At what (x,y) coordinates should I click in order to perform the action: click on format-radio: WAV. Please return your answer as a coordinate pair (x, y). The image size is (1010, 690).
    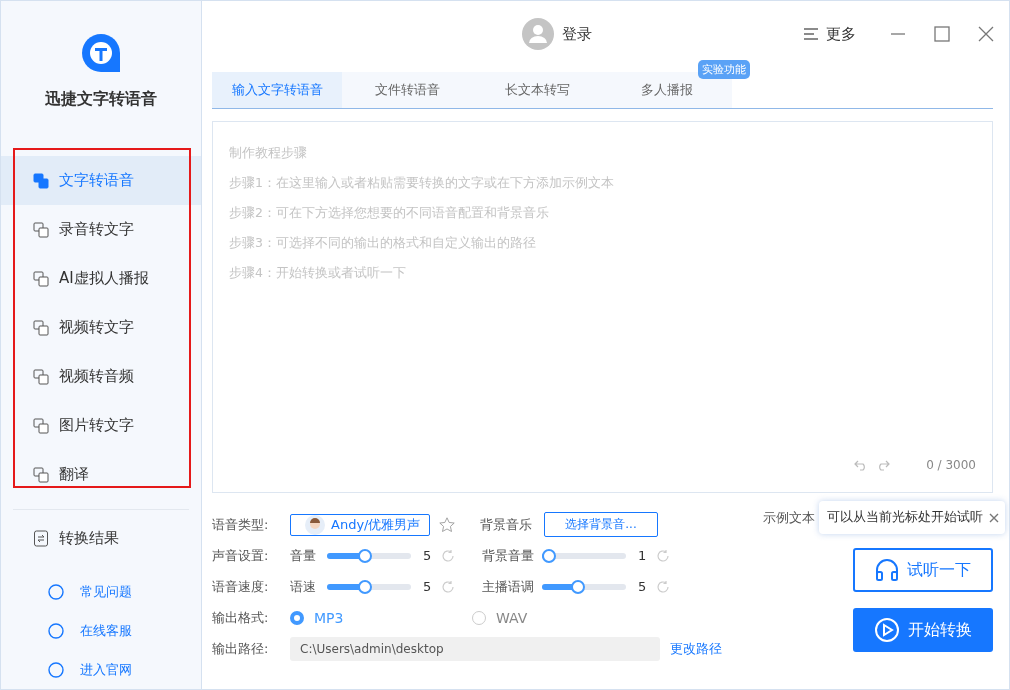
    Looking at the image, I should click on (563, 617).